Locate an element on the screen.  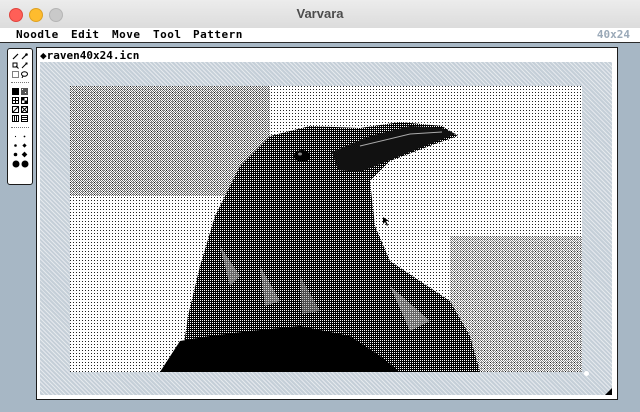
menu-move: Move is located at coordinates (126, 35).